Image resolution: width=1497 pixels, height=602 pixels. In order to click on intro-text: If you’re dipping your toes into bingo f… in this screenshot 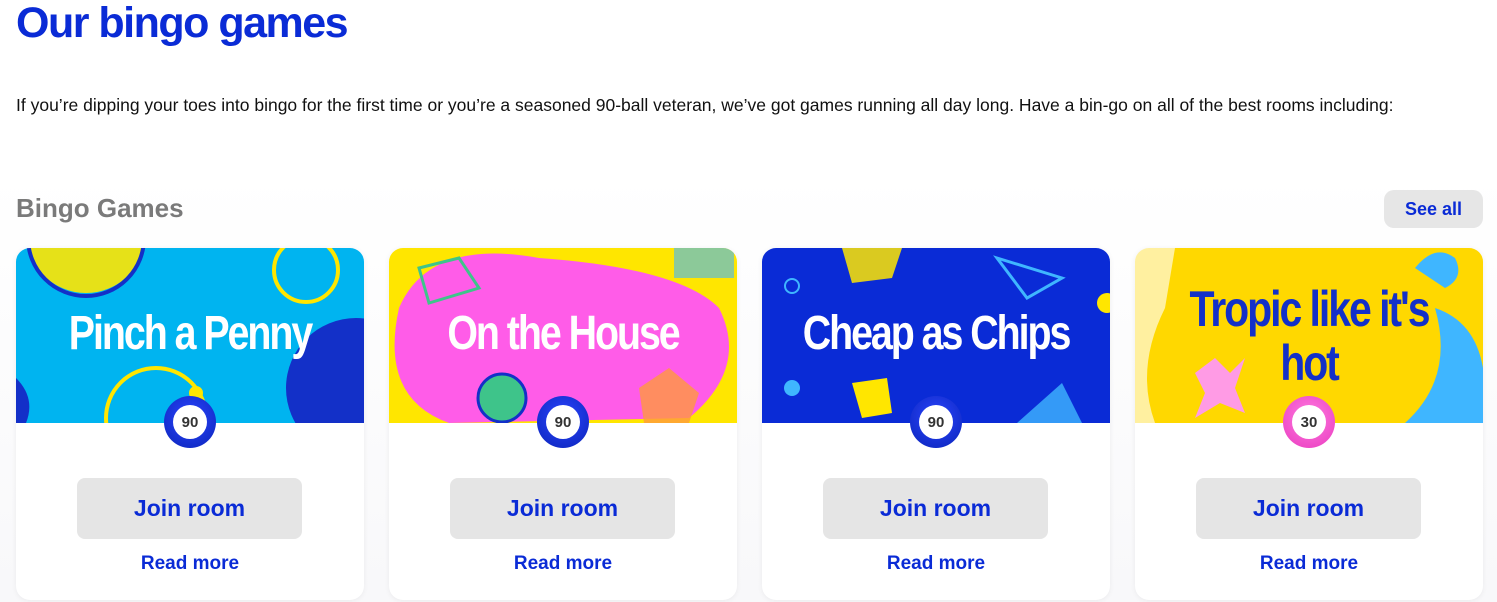, I will do `click(705, 105)`.